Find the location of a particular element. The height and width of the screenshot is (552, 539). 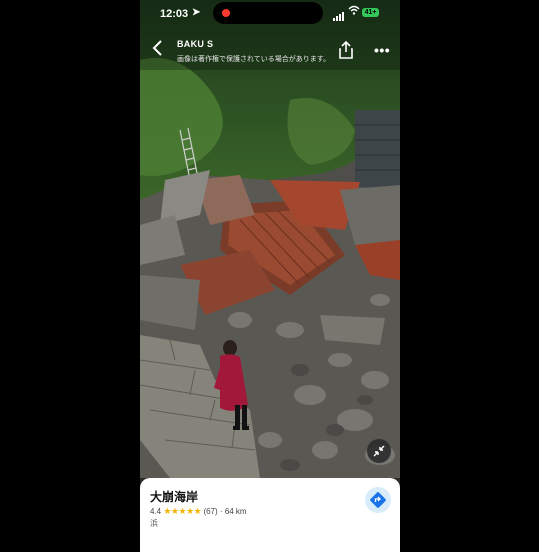

more-horizontal-icon: ••• is located at coordinates (382, 50).